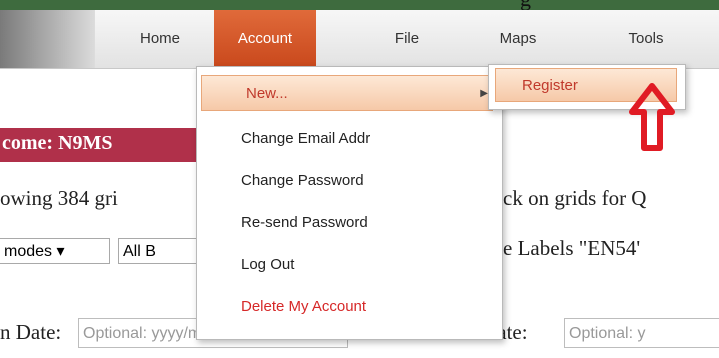  Describe the element at coordinates (359, 5) in the screenshot. I see `top-strip` at that location.